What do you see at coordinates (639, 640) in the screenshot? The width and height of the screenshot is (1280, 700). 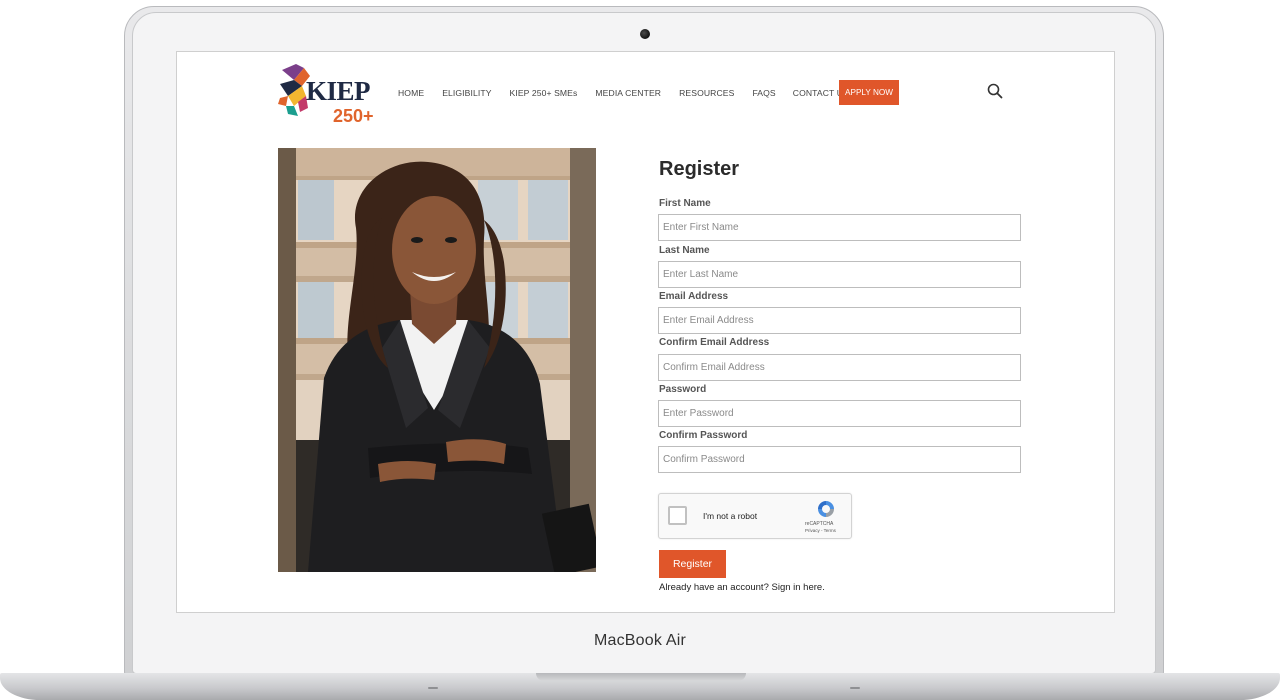 I see `device-brand: MacBook Air` at bounding box center [639, 640].